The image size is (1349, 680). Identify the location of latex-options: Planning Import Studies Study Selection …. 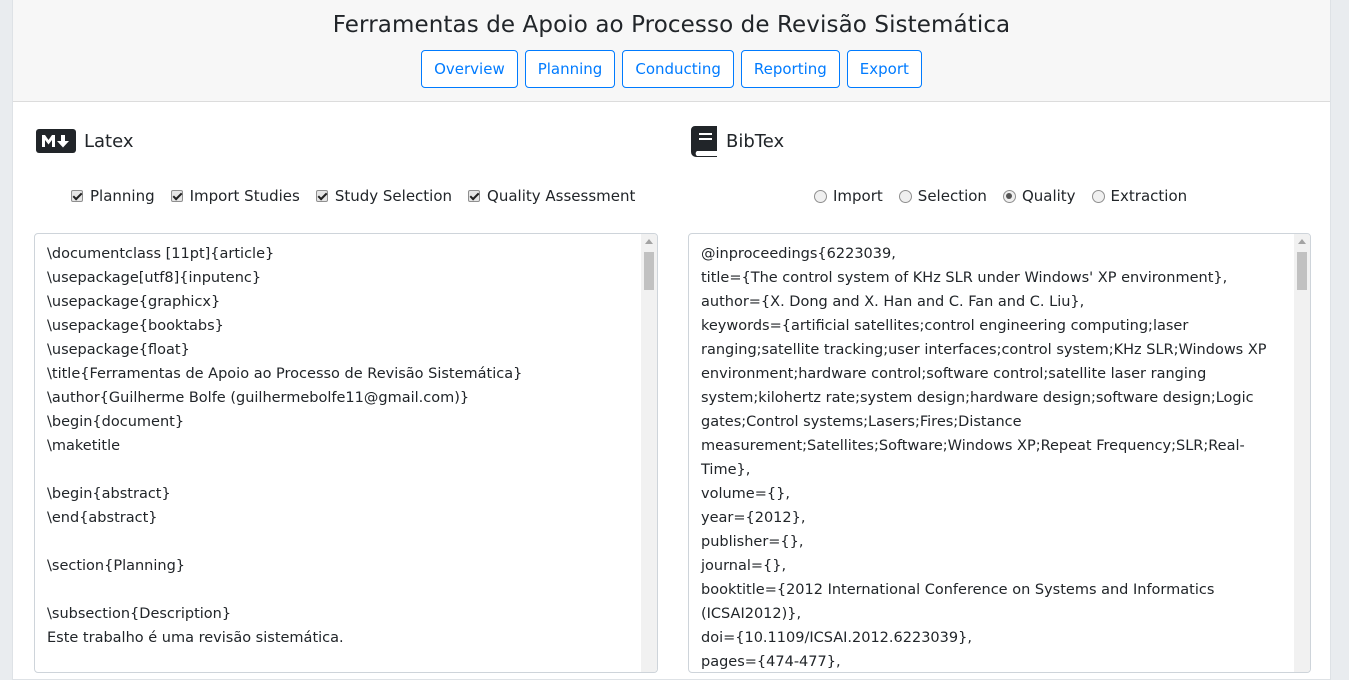
(353, 196).